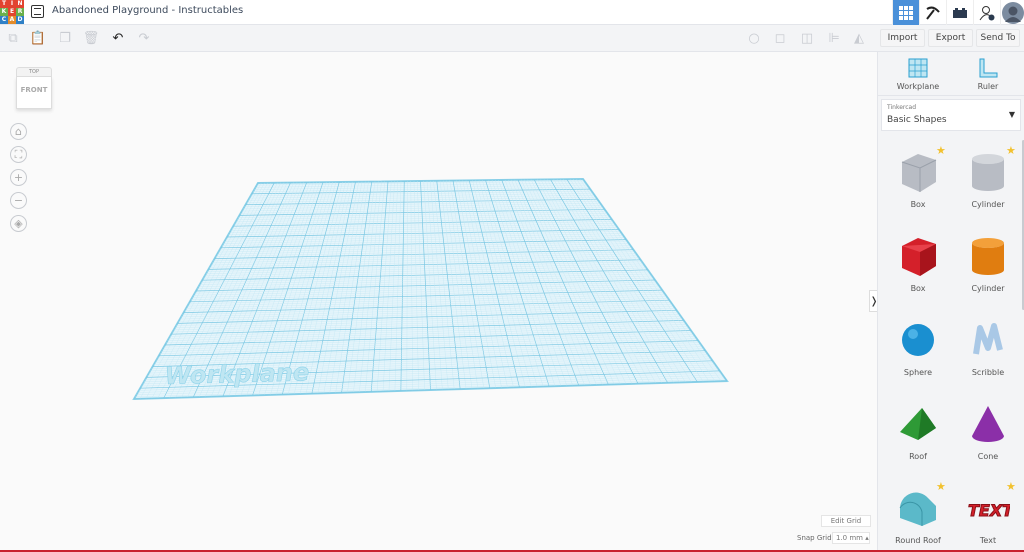 This screenshot has height=552, width=1024. What do you see at coordinates (932, 12) in the screenshot?
I see `pickaxe-icon` at bounding box center [932, 12].